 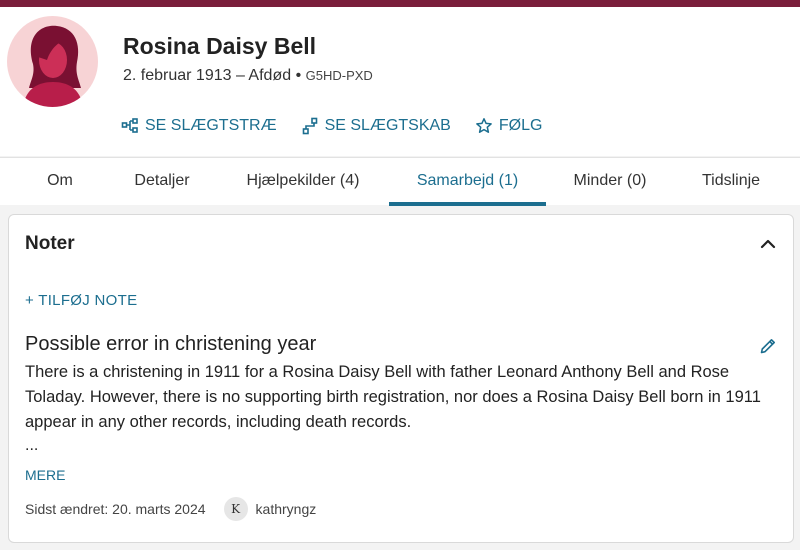 What do you see at coordinates (309, 126) in the screenshot?
I see `relationship-icon` at bounding box center [309, 126].